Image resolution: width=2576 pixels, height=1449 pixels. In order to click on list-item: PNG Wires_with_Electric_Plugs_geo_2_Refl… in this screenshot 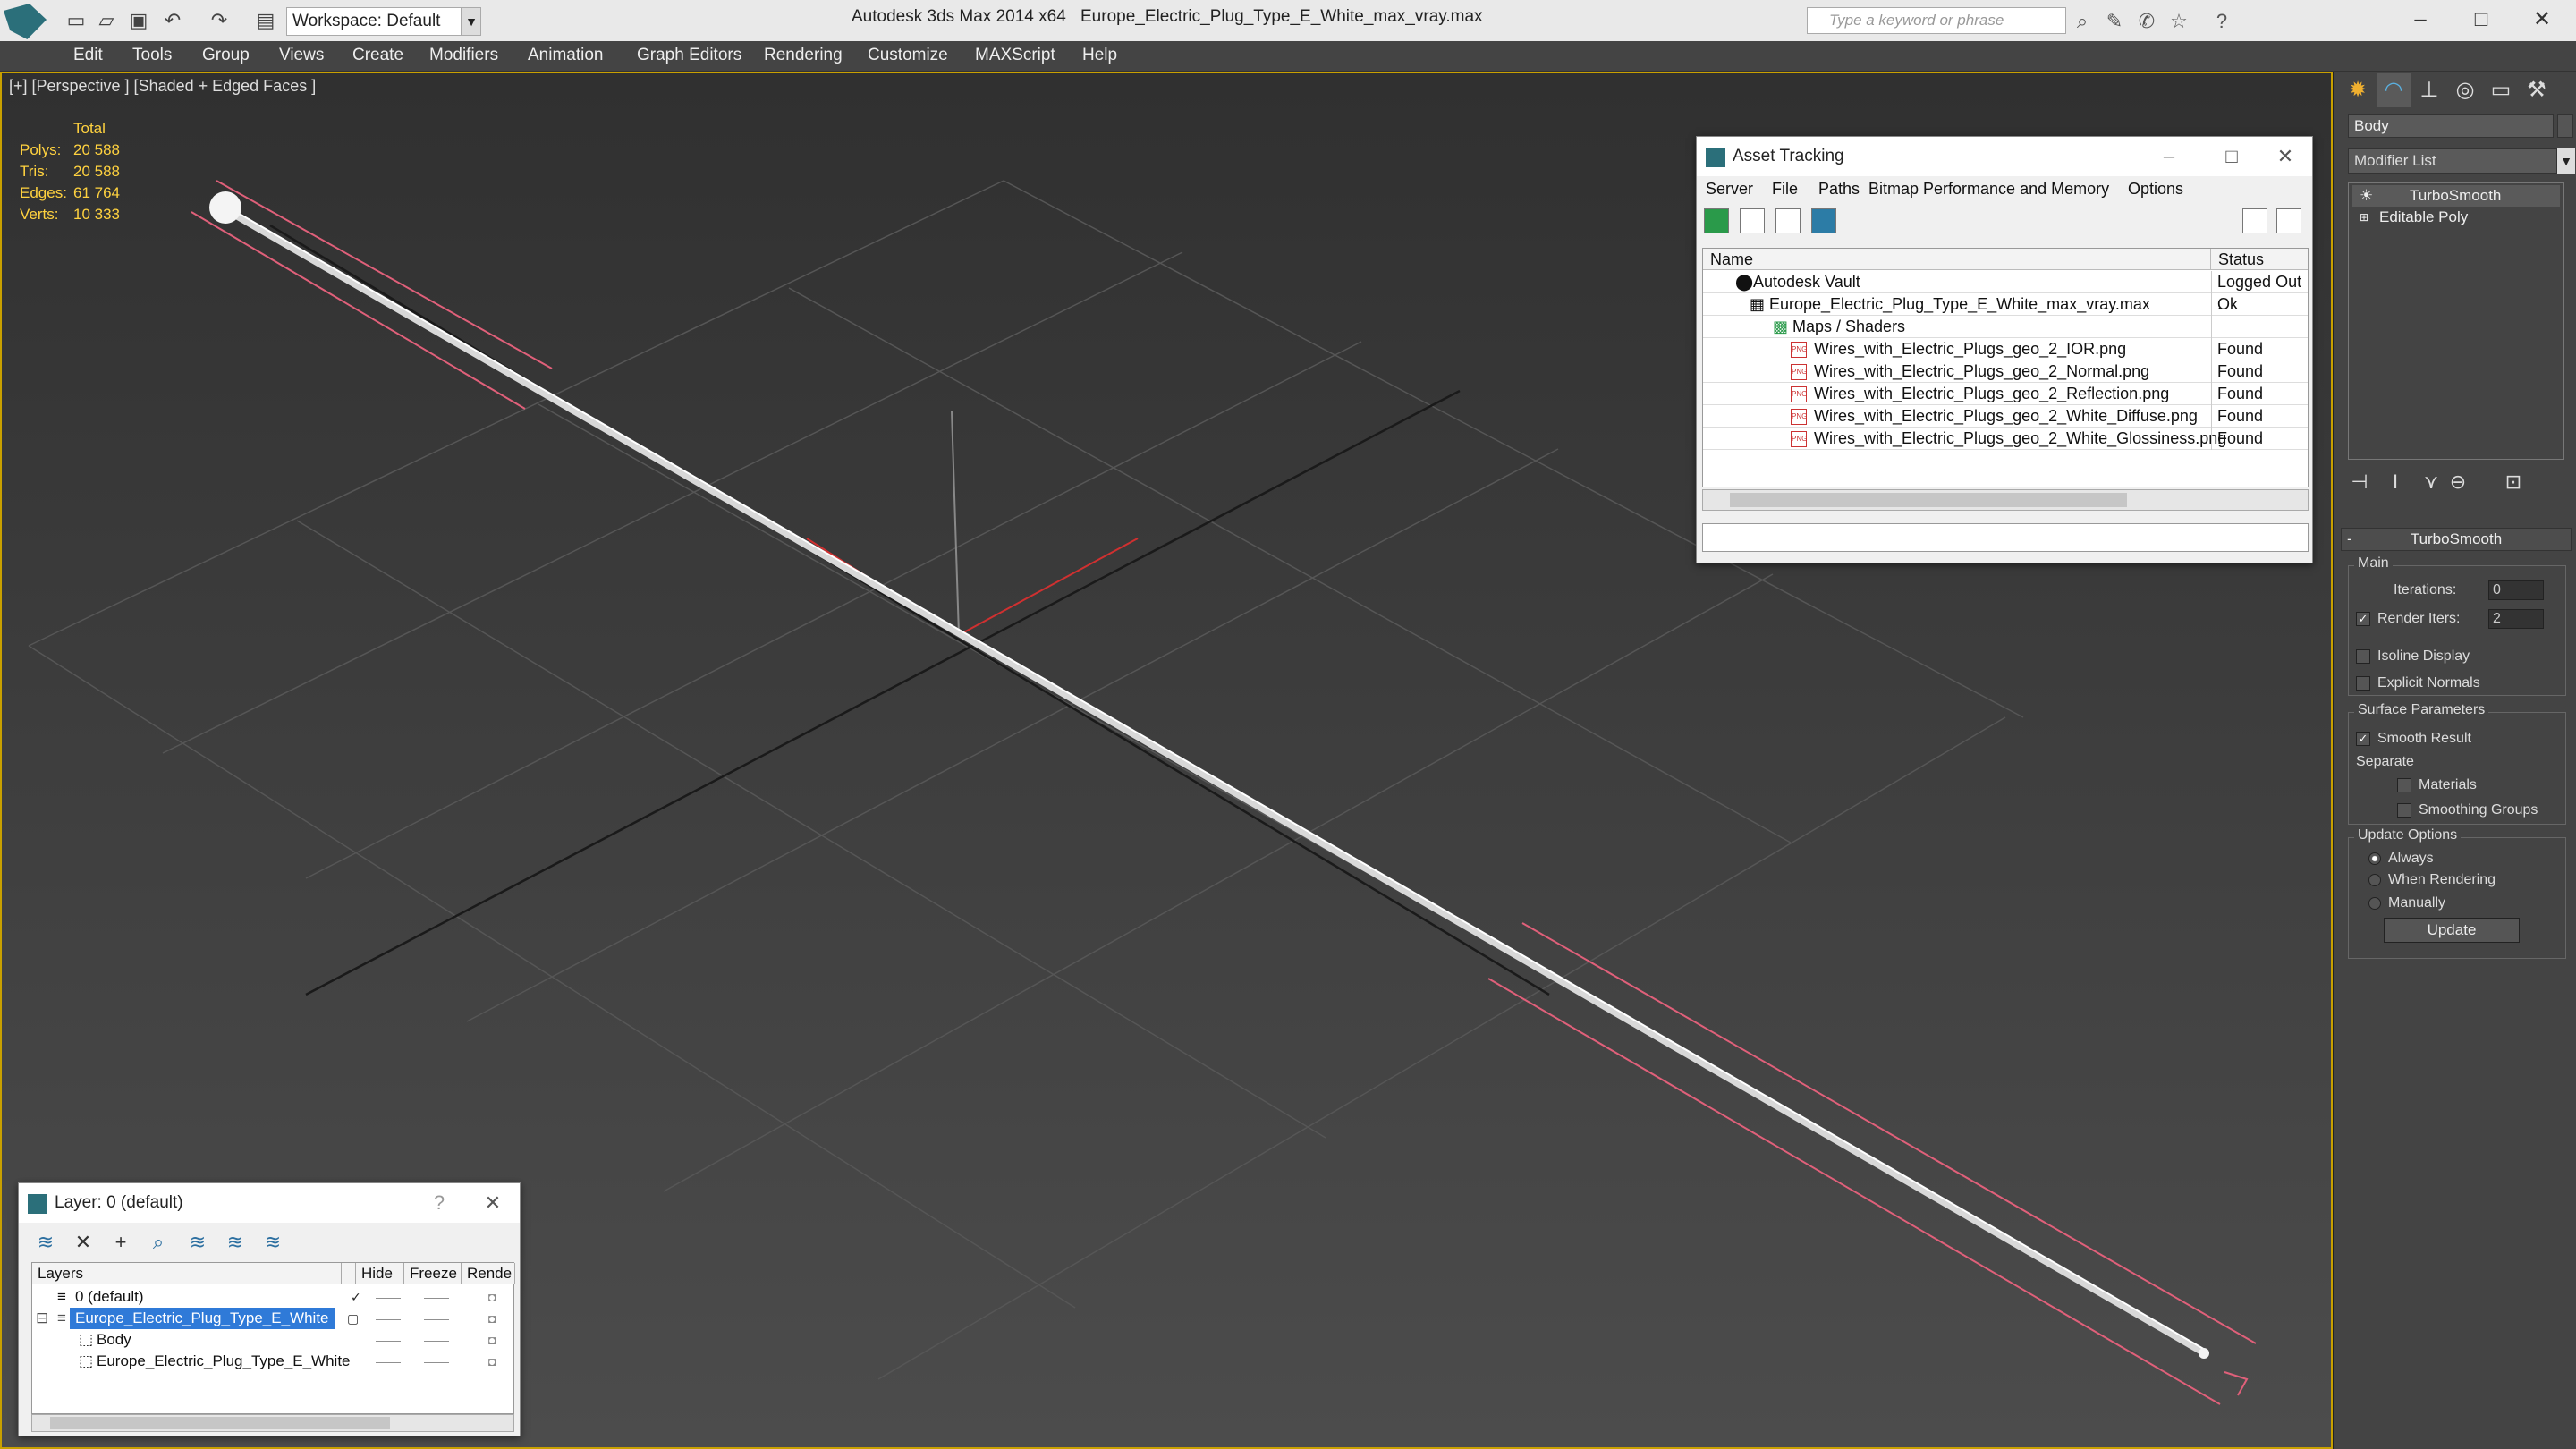, I will do `click(2005, 394)`.